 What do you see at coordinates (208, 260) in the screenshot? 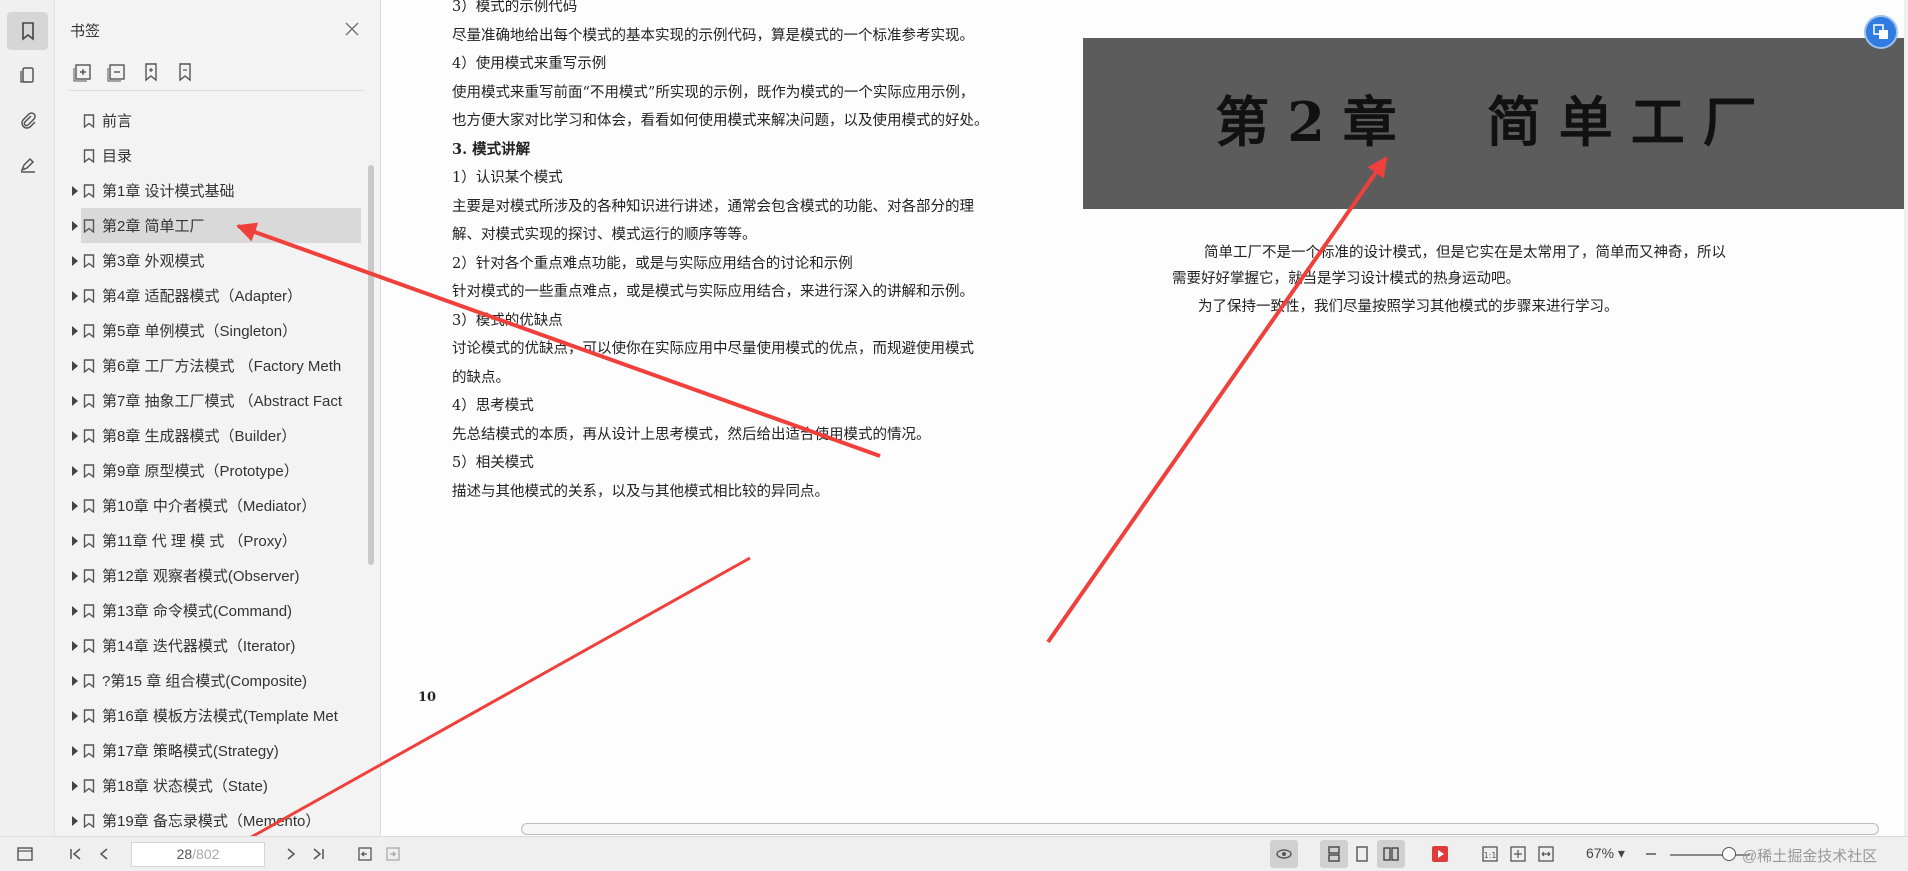
I see `bookmark-item: 第3章 外观模式` at bounding box center [208, 260].